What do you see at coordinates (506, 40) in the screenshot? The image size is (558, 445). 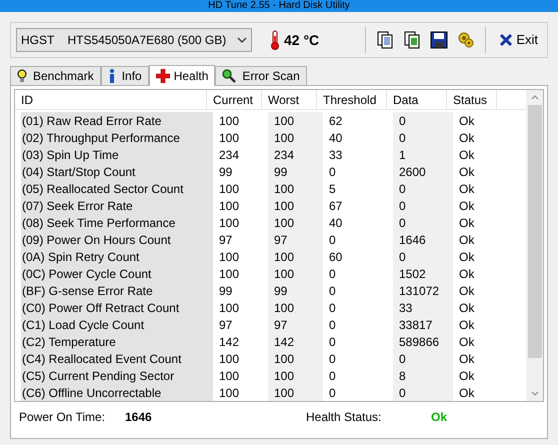 I see `close-icon` at bounding box center [506, 40].